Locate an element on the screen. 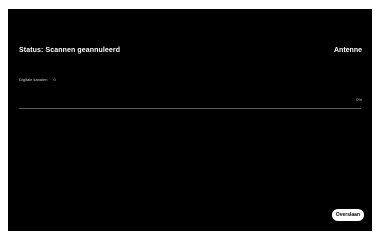 The width and height of the screenshot is (378, 240). scan-status-title: Status: Scannen geannuleerd is located at coordinates (70, 50).